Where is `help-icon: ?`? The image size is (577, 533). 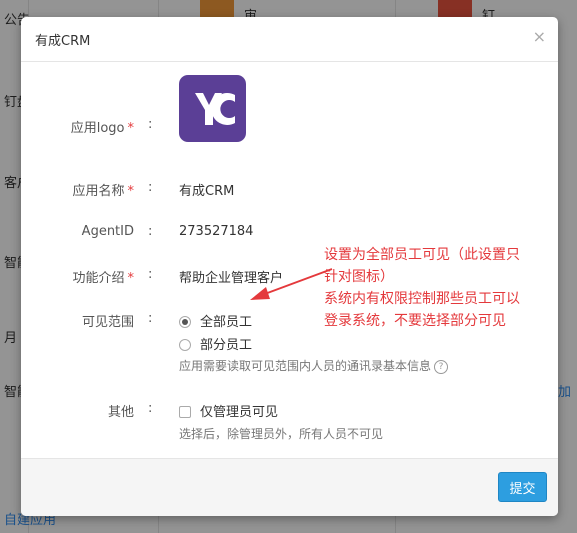 help-icon: ? is located at coordinates (441, 366).